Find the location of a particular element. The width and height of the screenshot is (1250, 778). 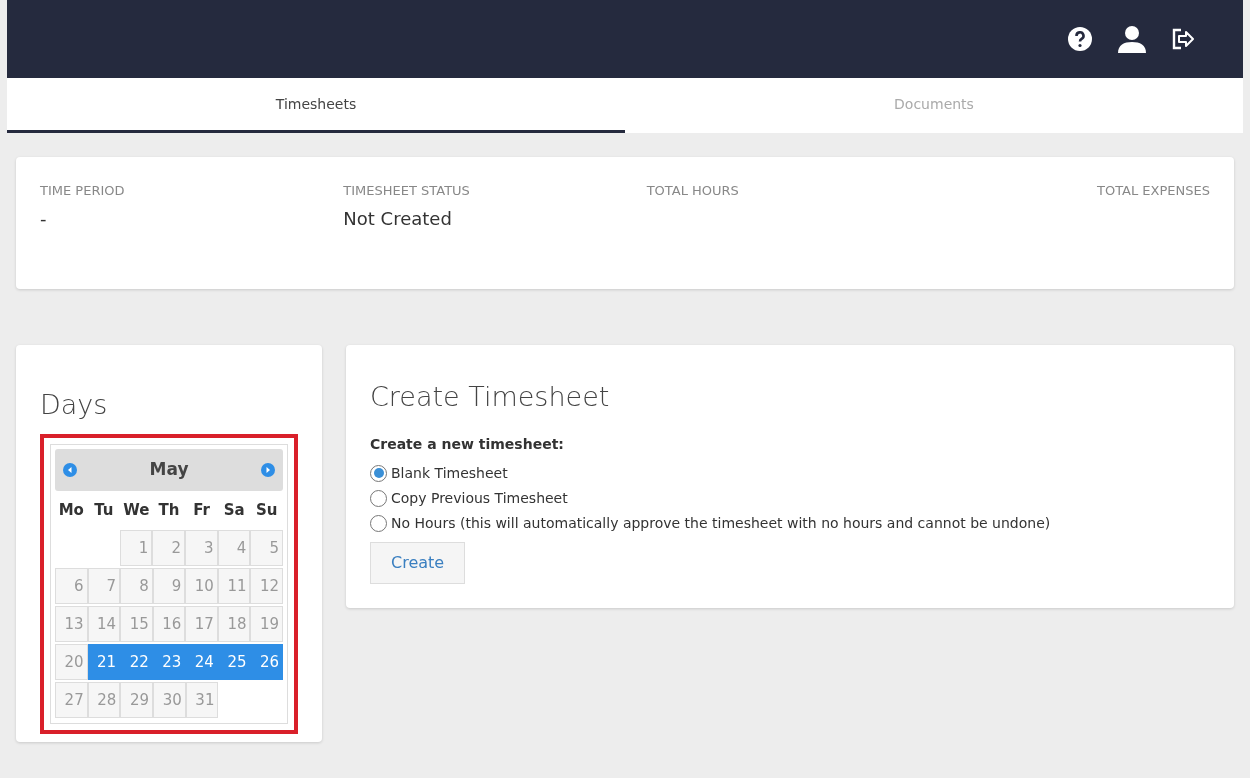

field-value: - is located at coordinates (44, 218).